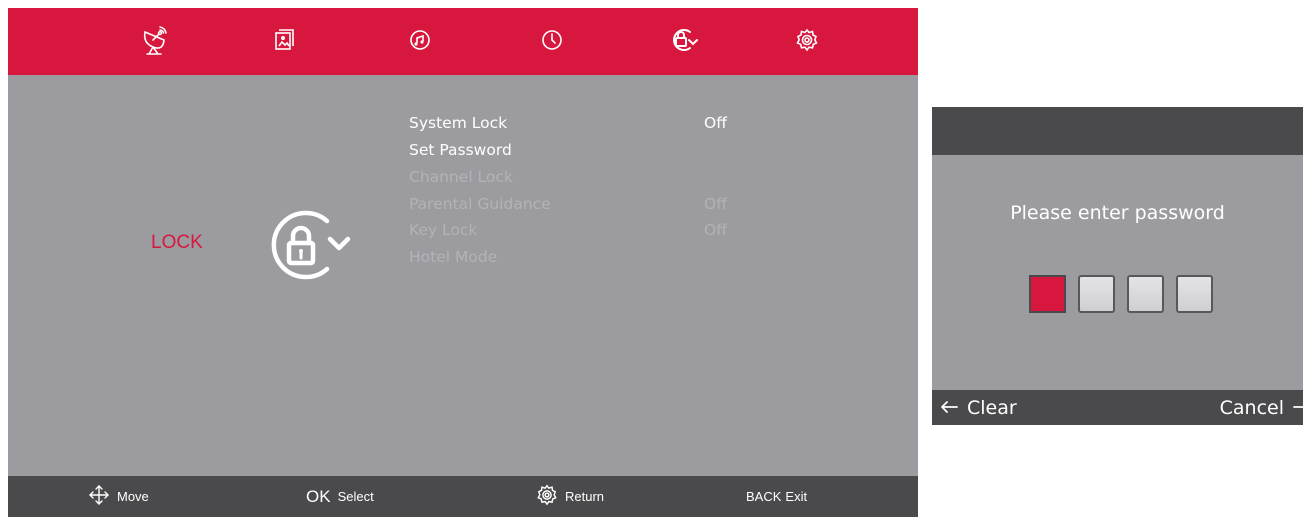 The image size is (1303, 517). I want to click on menu-item-key-lock: Key Lock, so click(443, 230).